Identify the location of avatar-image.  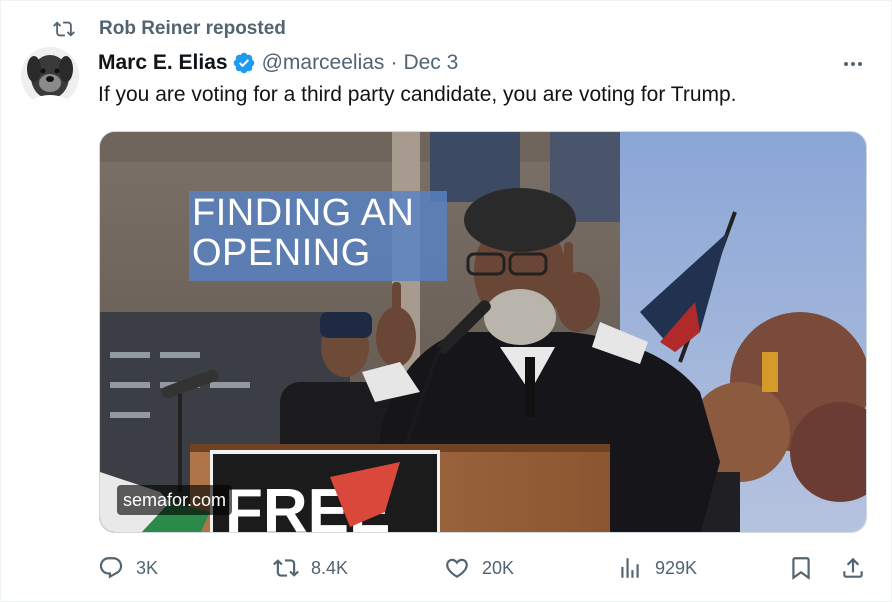
(50, 76).